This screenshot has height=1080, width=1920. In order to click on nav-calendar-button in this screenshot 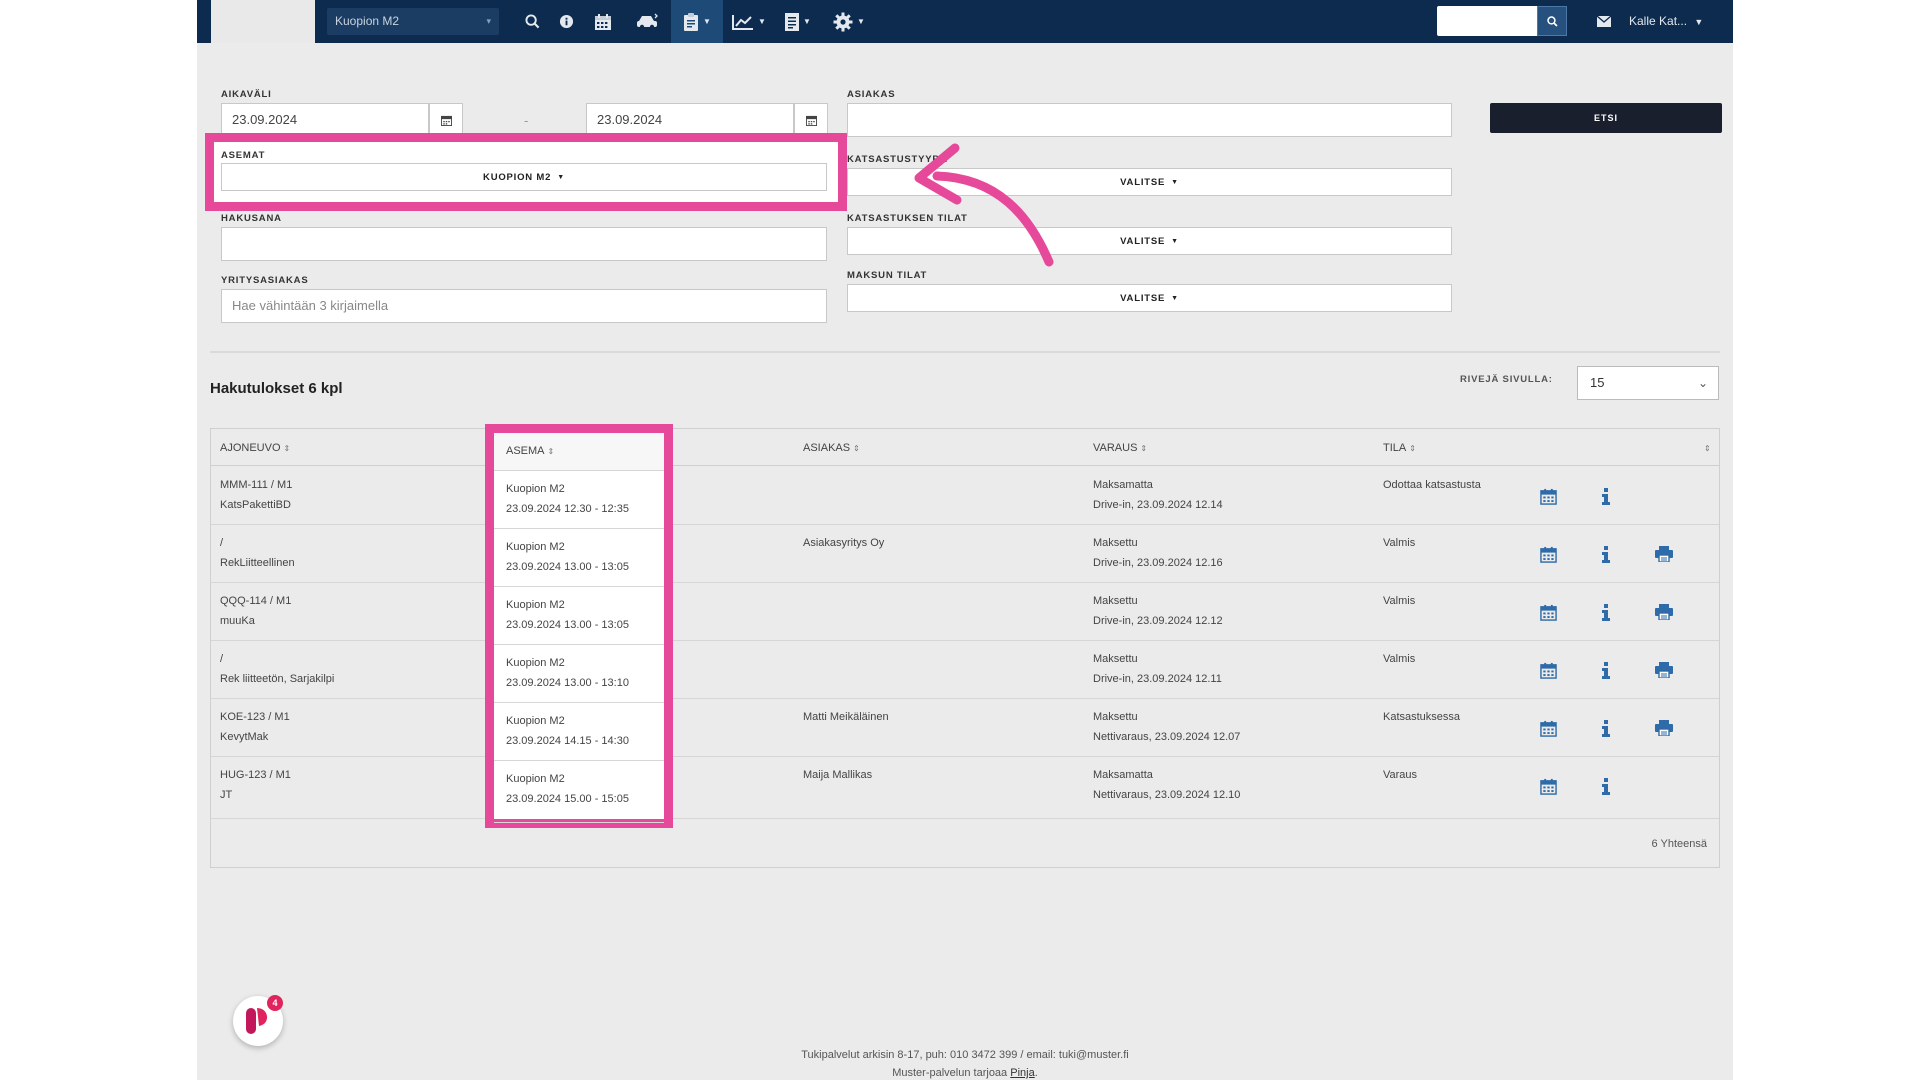, I will do `click(603, 21)`.